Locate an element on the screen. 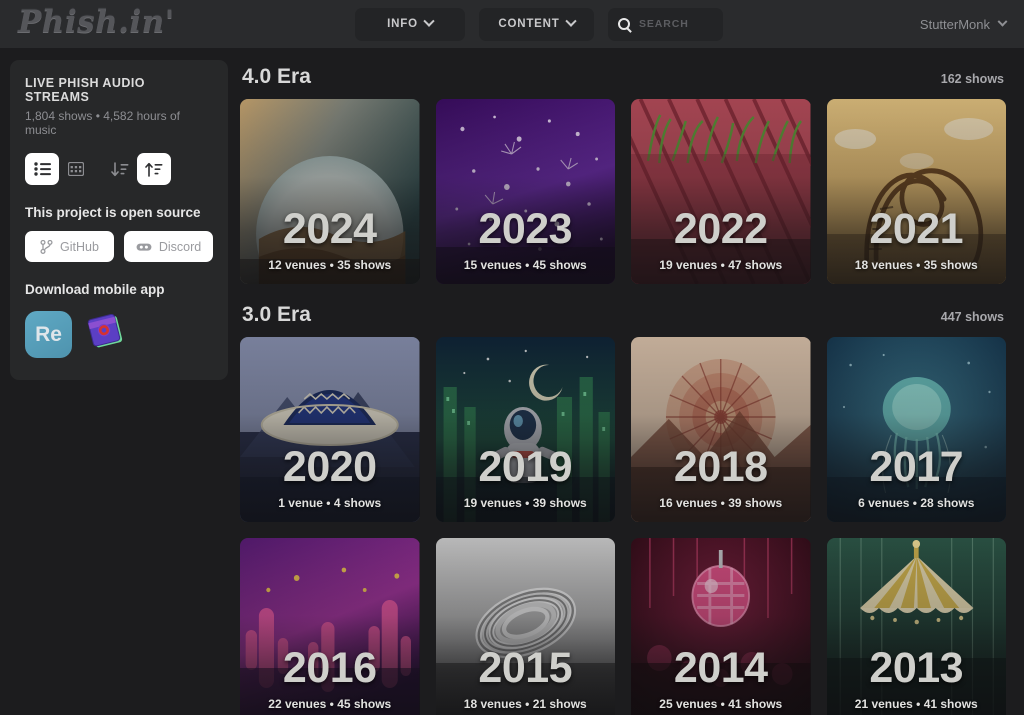  card-year: 2020 is located at coordinates (329, 467).